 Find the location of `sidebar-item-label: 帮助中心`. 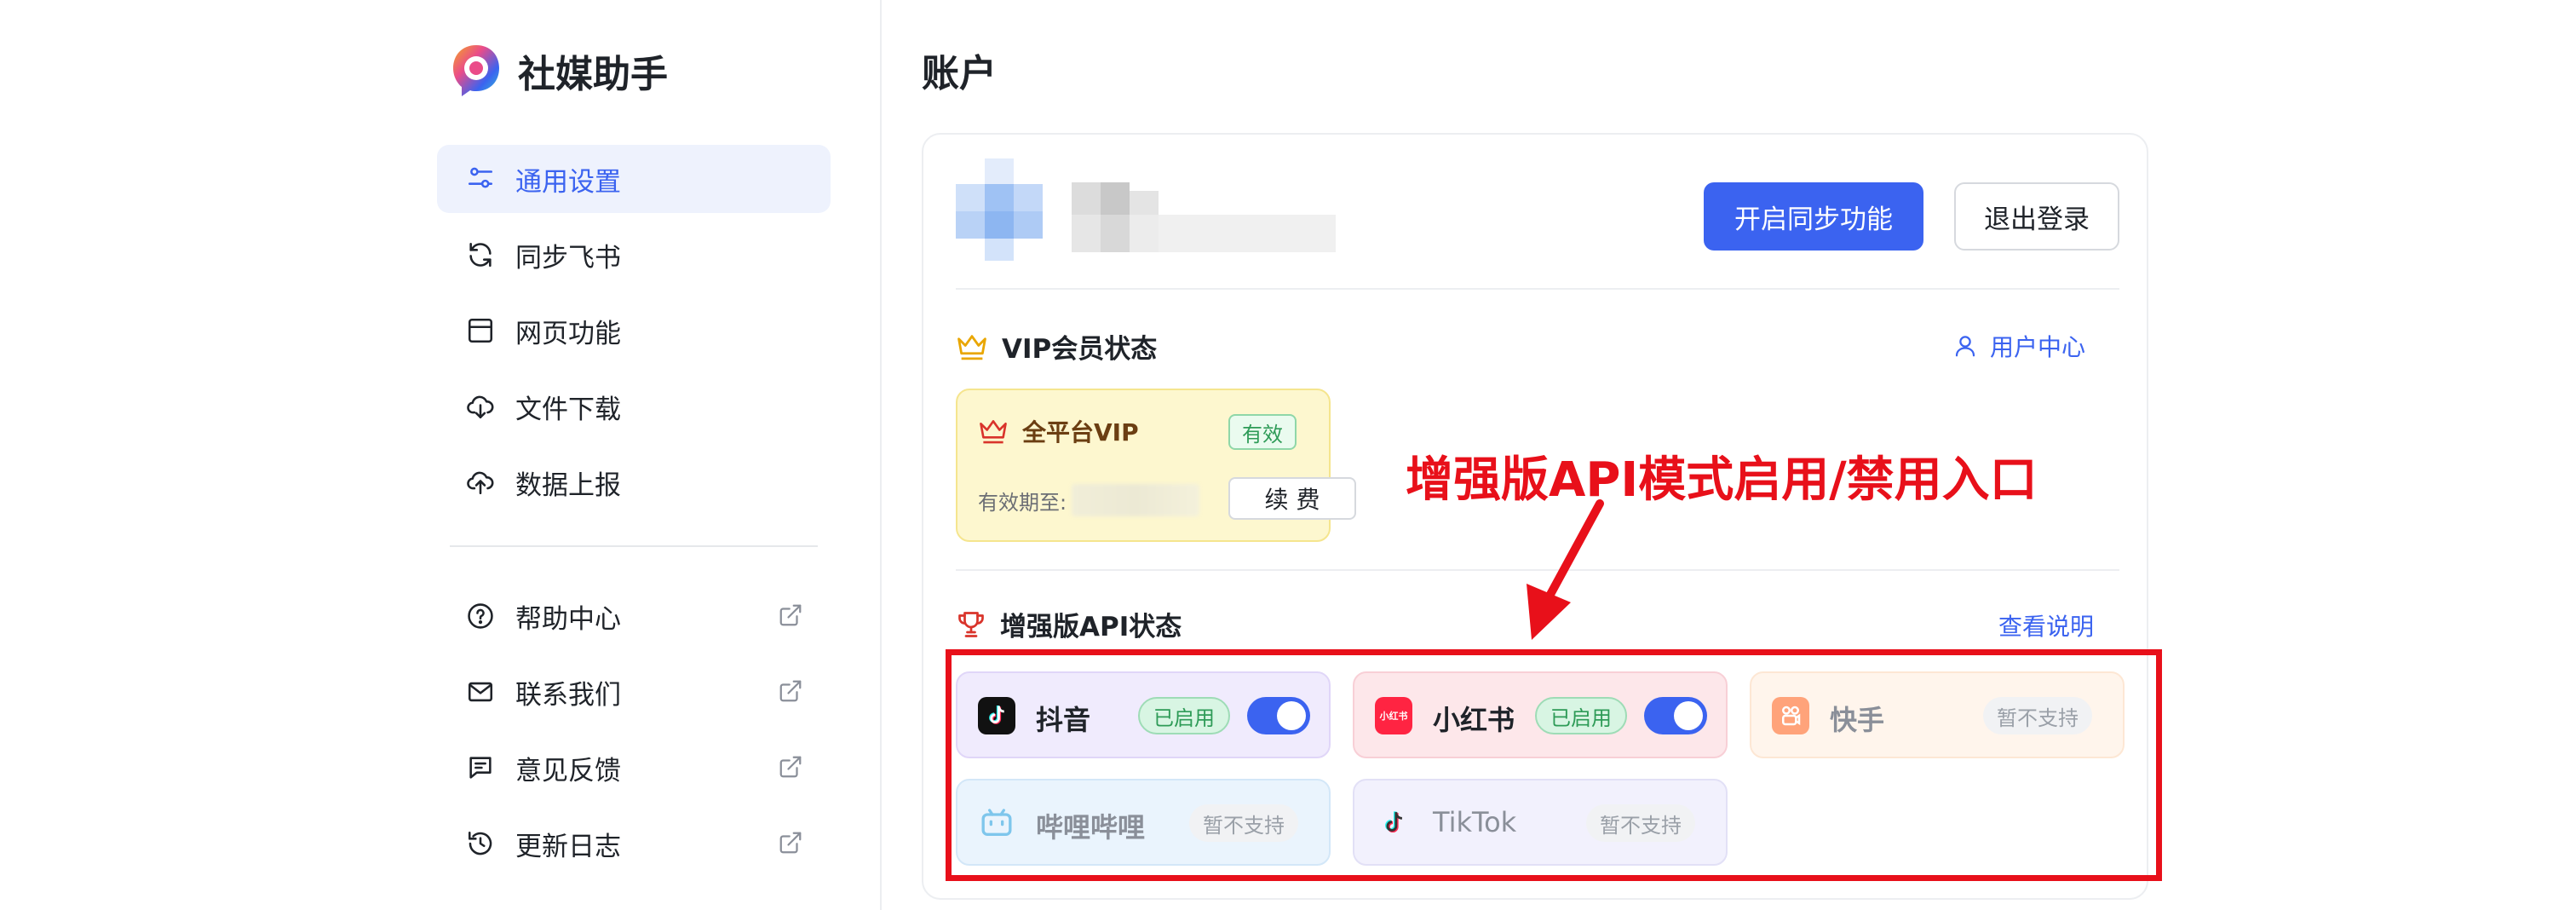

sidebar-item-label: 帮助中心 is located at coordinates (568, 619).